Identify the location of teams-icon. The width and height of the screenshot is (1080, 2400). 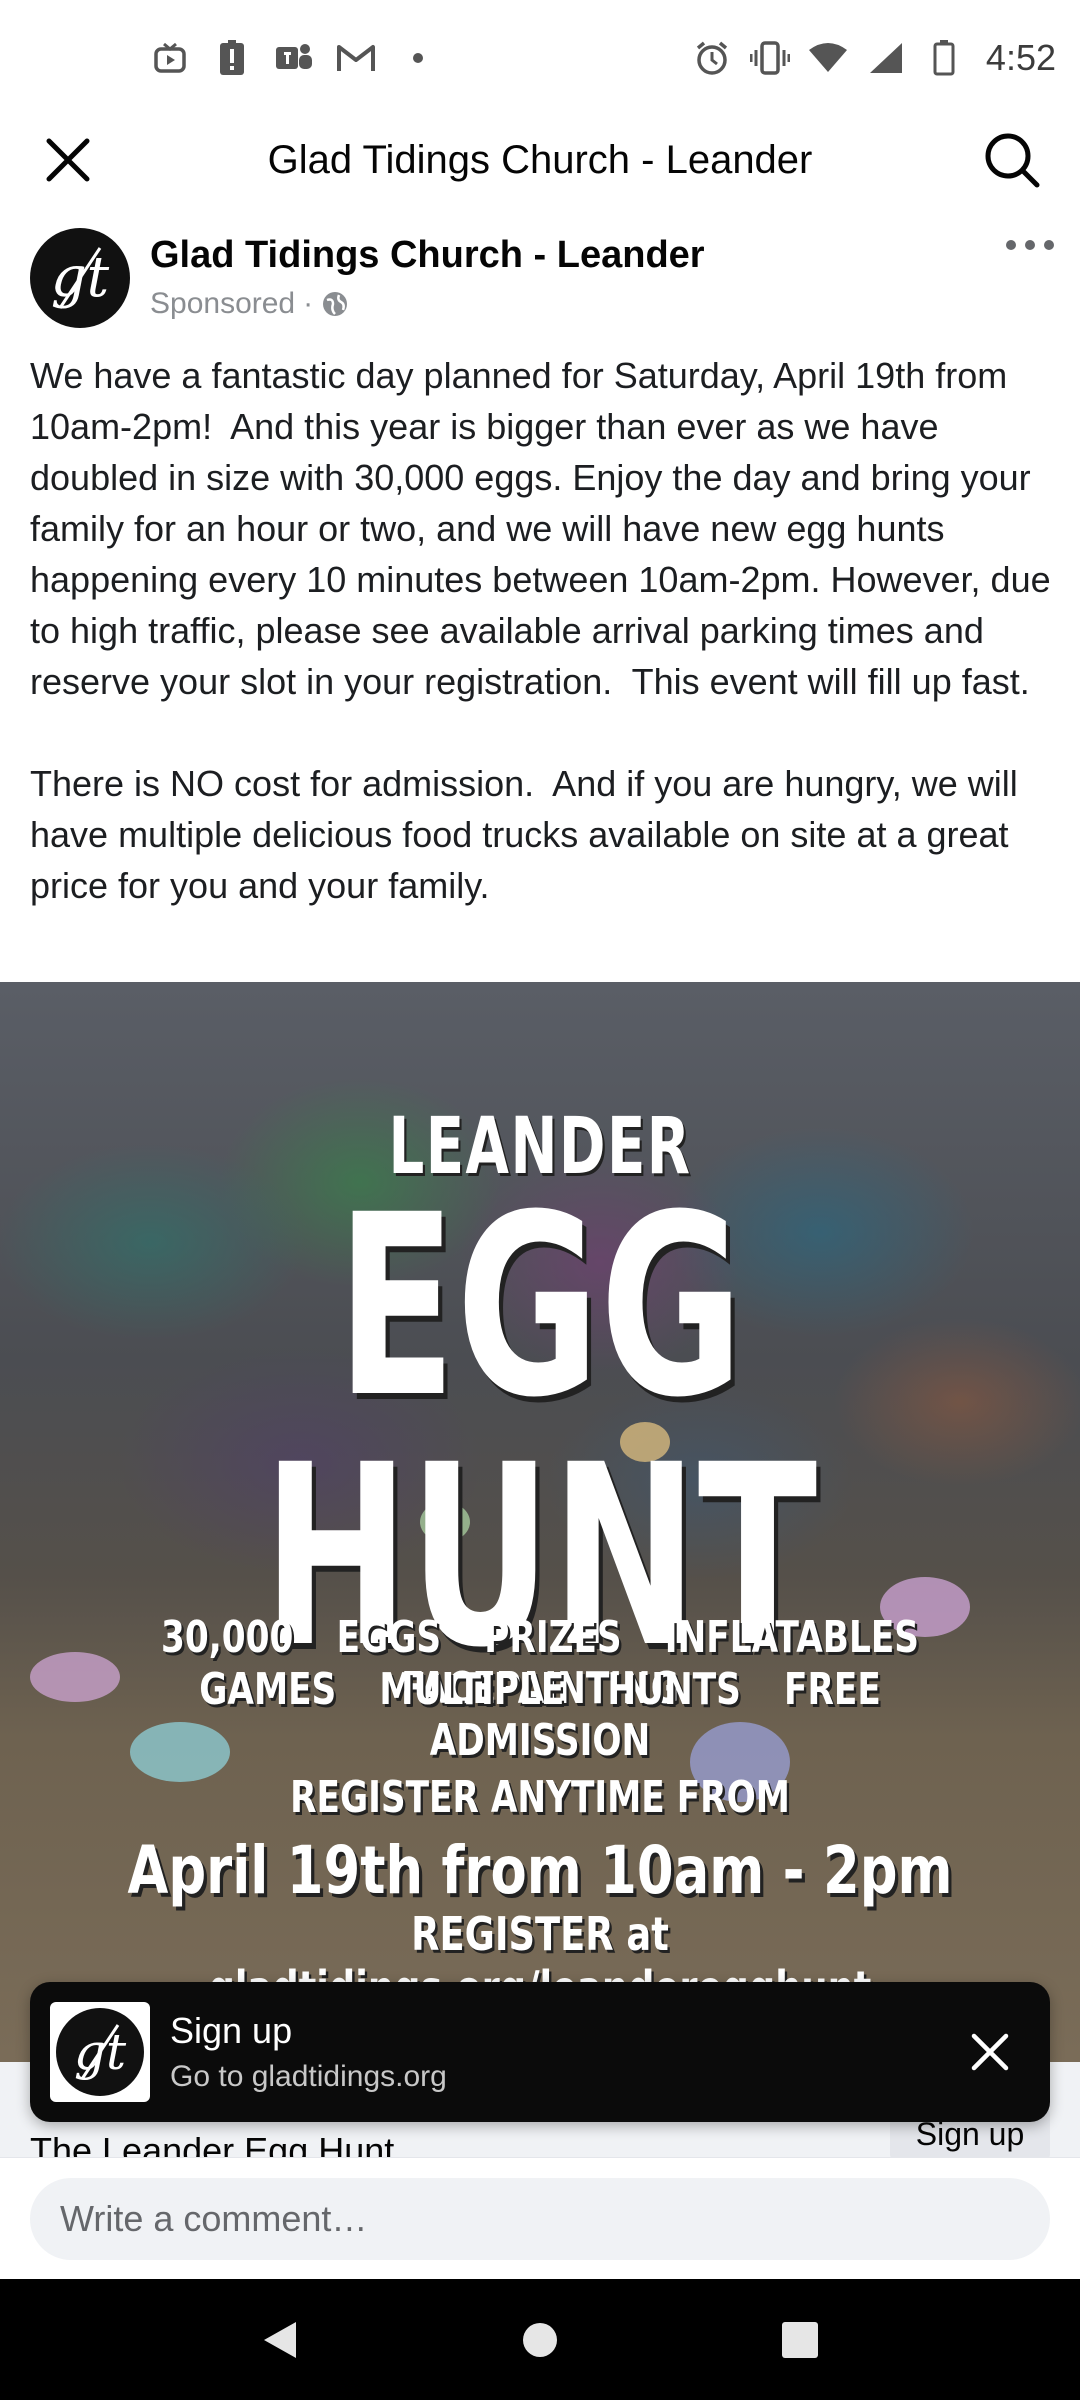
(294, 58).